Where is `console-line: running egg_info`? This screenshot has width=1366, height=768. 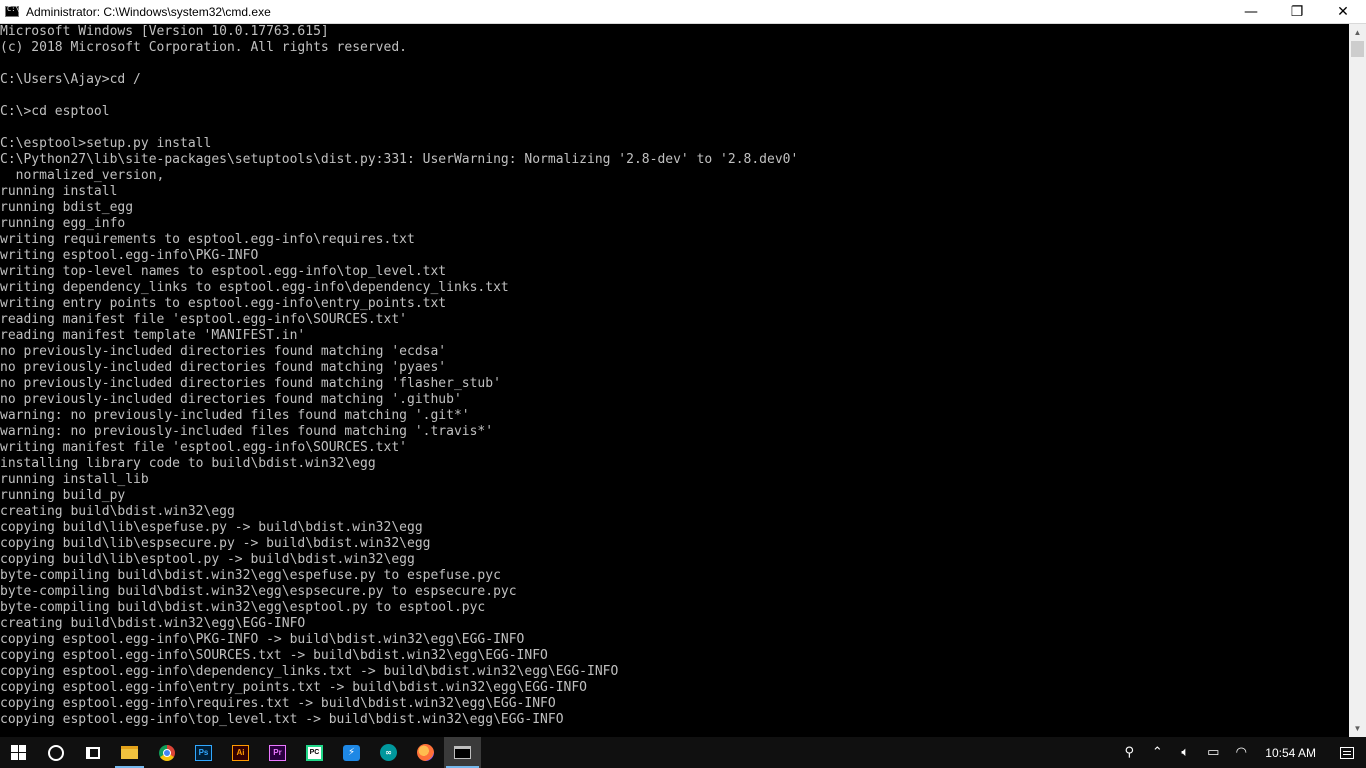
console-line: running egg_info is located at coordinates (63, 223).